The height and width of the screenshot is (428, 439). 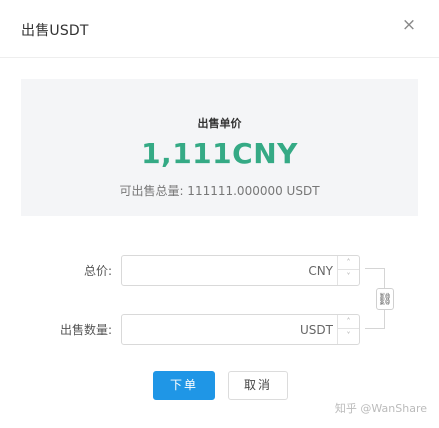 What do you see at coordinates (385, 299) in the screenshot?
I see `link-icon: ⛓` at bounding box center [385, 299].